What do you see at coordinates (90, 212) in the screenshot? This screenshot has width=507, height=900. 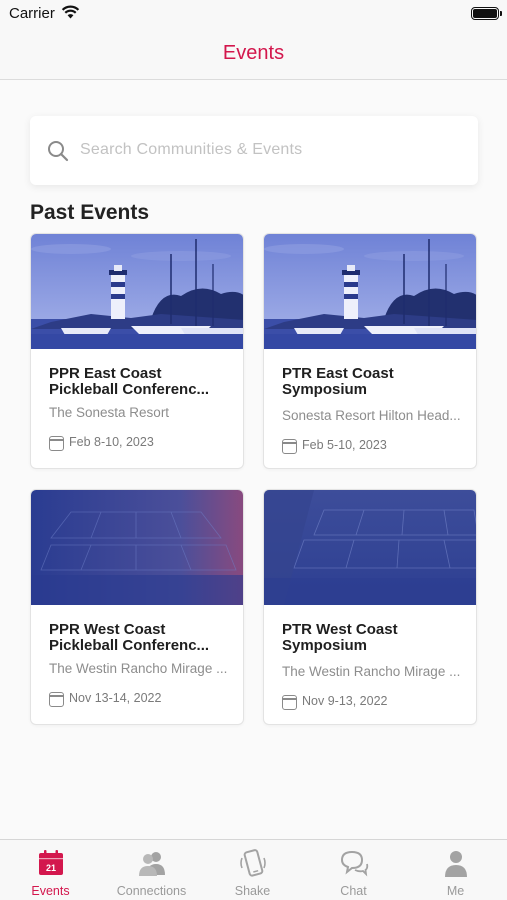 I see `section-title: Past Events` at bounding box center [90, 212].